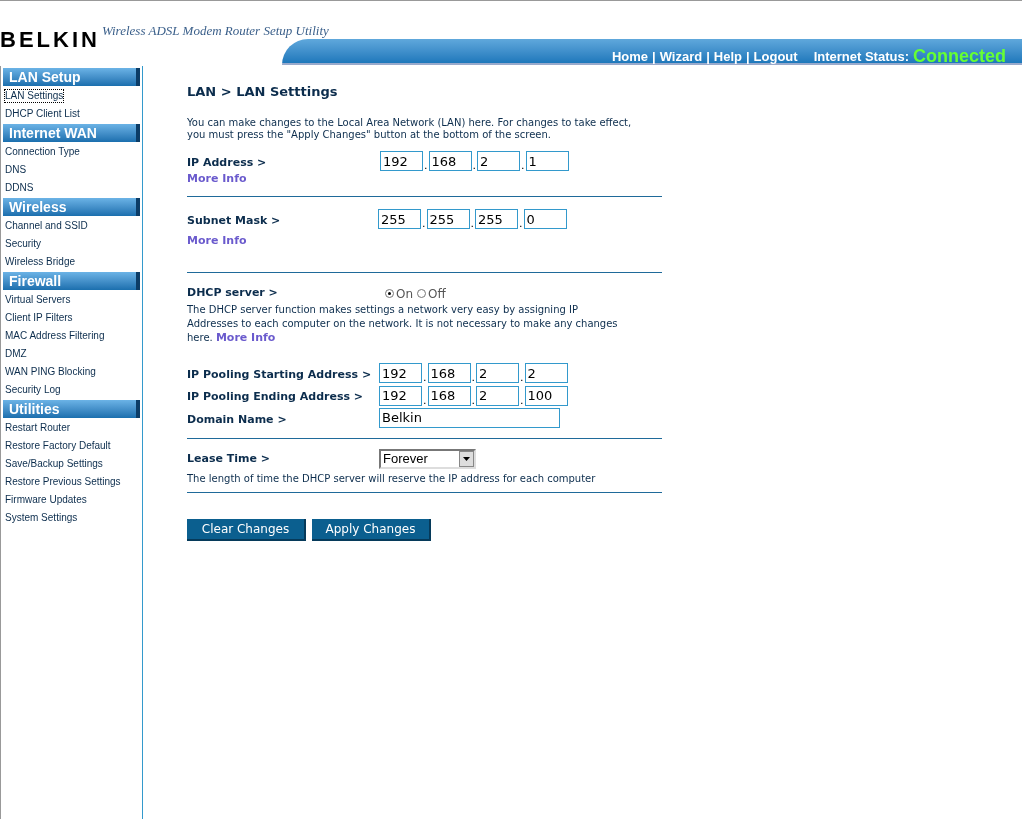  Describe the element at coordinates (280, 374) in the screenshot. I see `field-label: IP Pooling Starting Address >` at that location.